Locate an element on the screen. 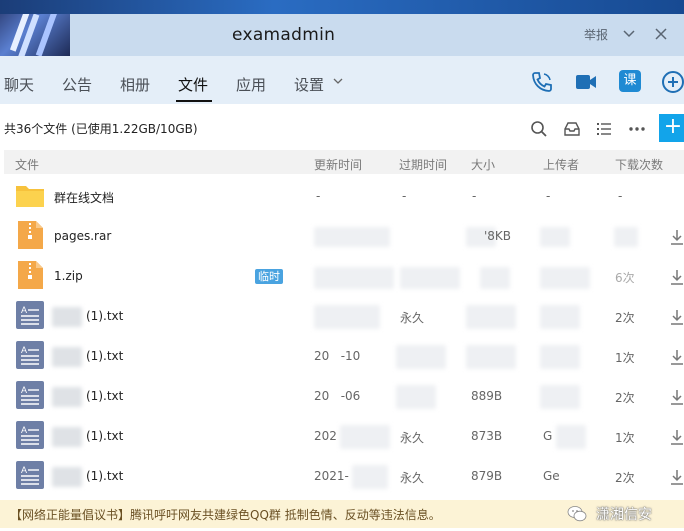 Image resolution: width=684 pixels, height=531 pixels. list-view-icon is located at coordinates (604, 129).